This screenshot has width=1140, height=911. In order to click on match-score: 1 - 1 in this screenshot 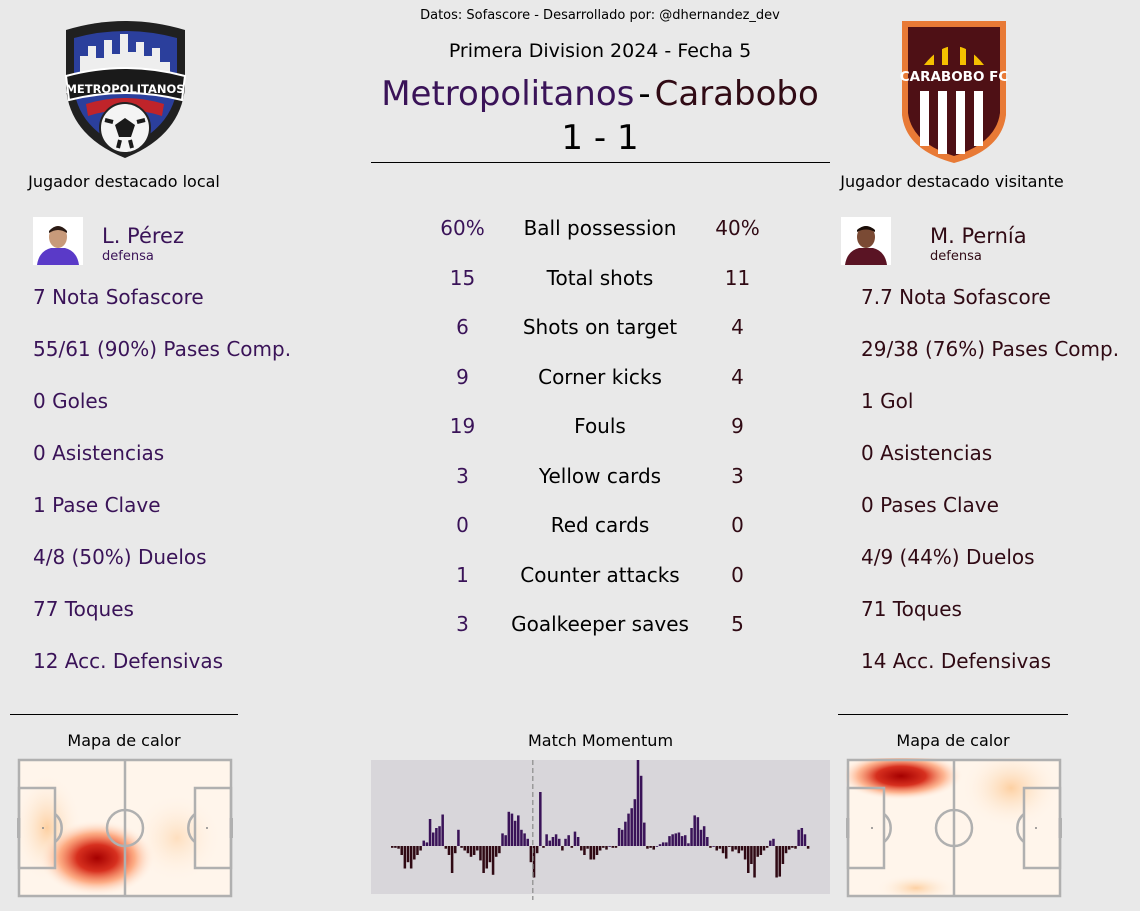, I will do `click(600, 138)`.